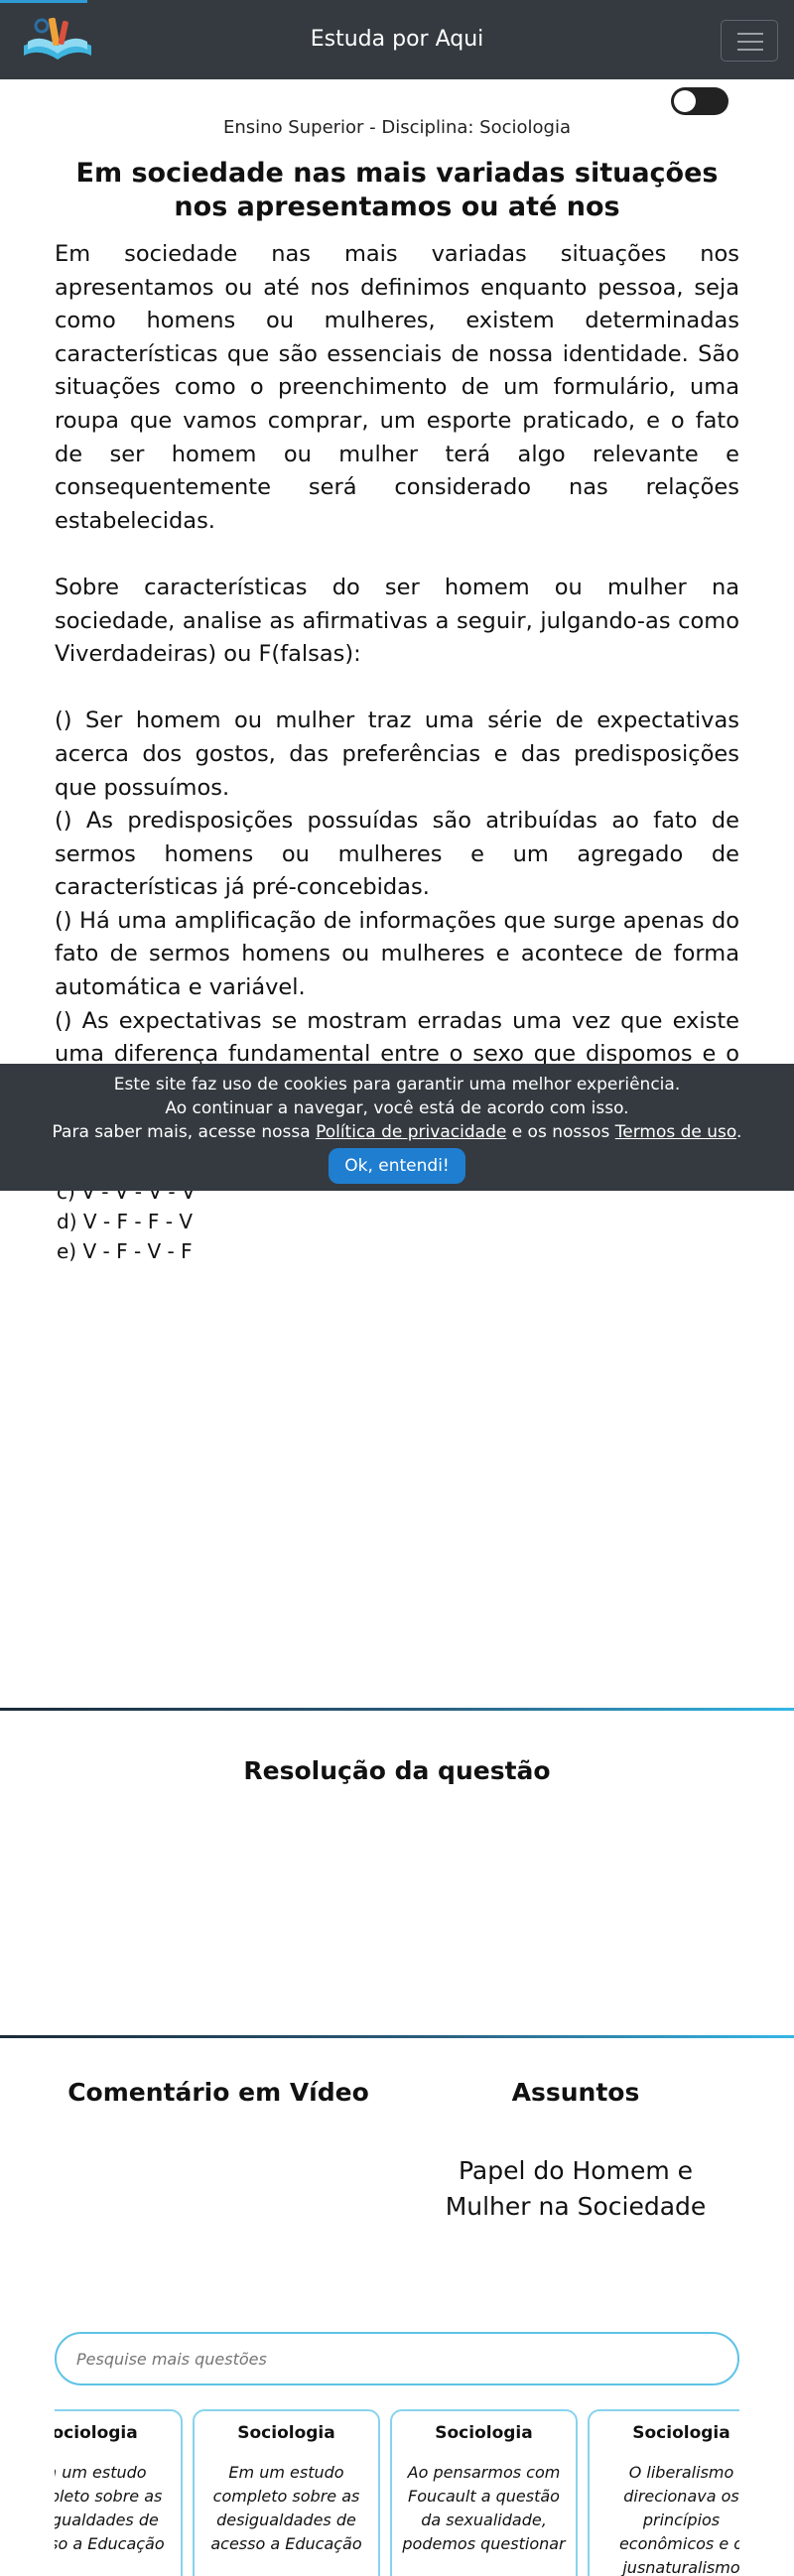 The height and width of the screenshot is (2576, 794). Describe the element at coordinates (750, 34) in the screenshot. I see `hamburger-icon` at that location.